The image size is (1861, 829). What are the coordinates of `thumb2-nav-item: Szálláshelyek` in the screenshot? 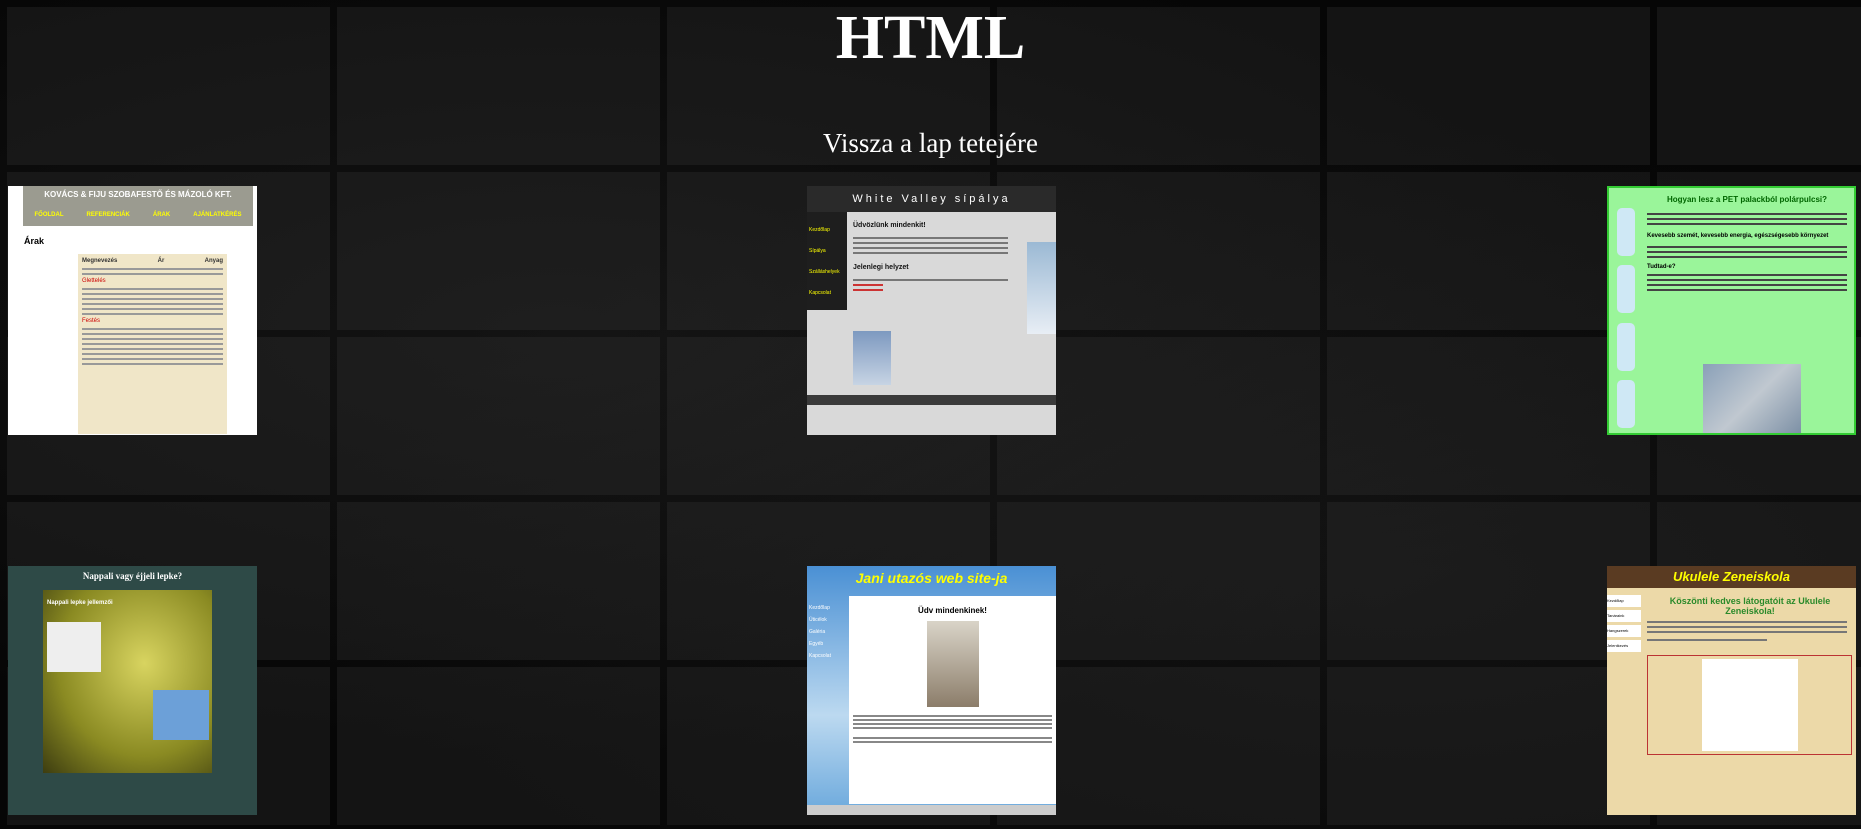 It's located at (827, 272).